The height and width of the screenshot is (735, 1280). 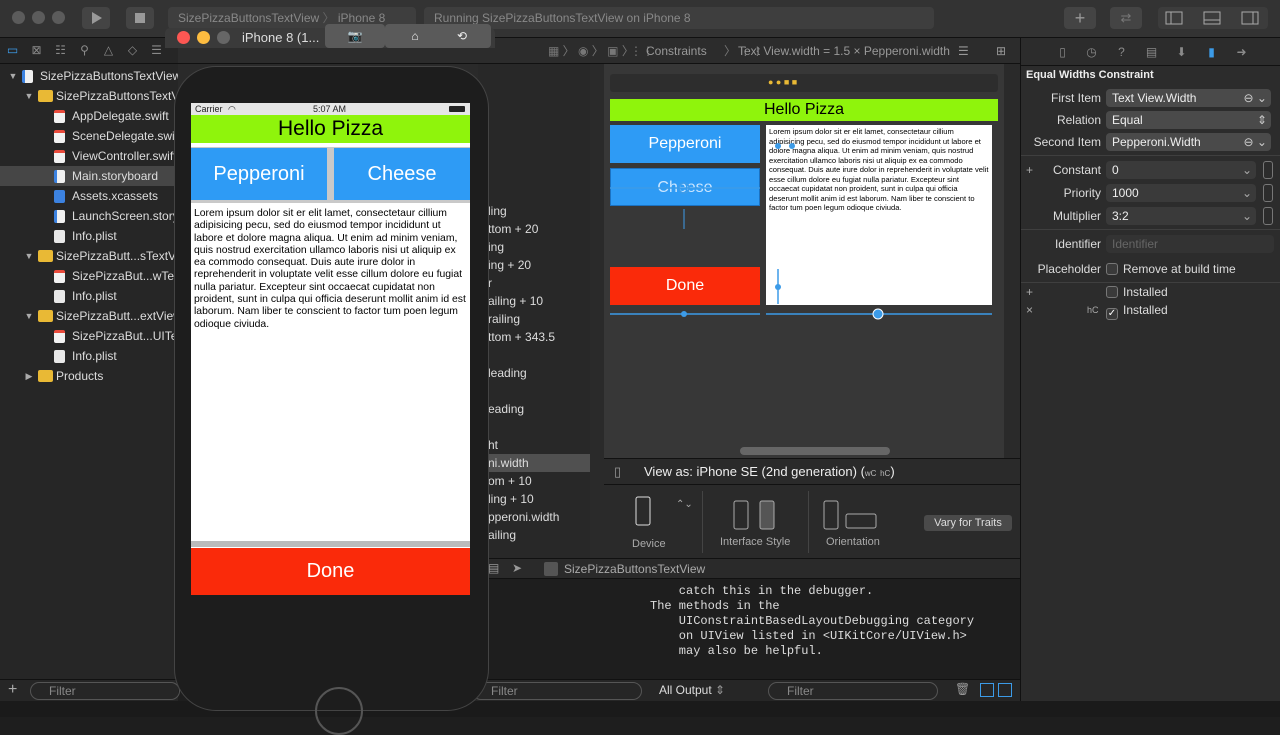 I want to click on navigator-item: ▼ SizePizzaButt...extViewUITests, so click(x=89, y=316).